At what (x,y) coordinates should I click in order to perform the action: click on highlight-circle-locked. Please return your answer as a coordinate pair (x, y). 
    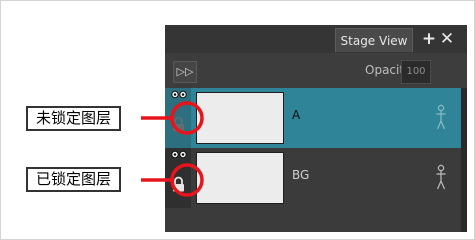
    Looking at the image, I should click on (187, 180).